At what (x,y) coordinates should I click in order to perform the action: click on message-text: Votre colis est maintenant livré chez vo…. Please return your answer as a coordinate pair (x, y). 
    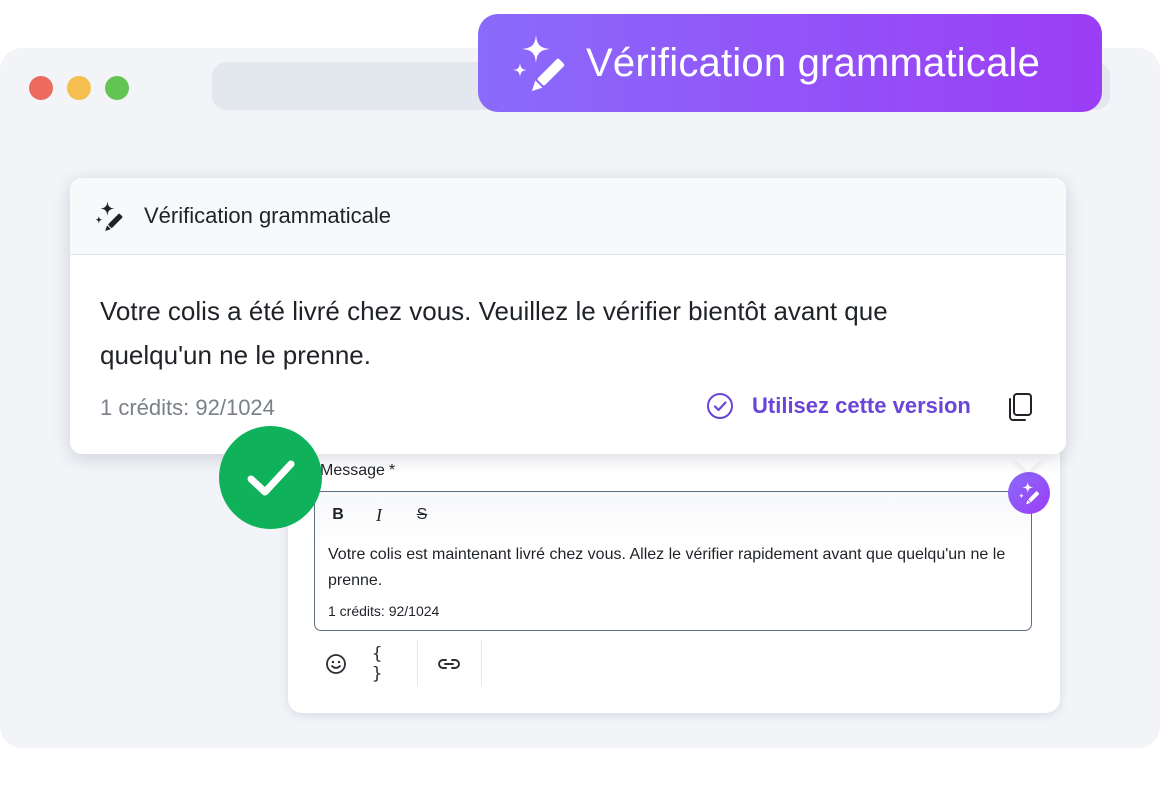
    Looking at the image, I should click on (673, 568).